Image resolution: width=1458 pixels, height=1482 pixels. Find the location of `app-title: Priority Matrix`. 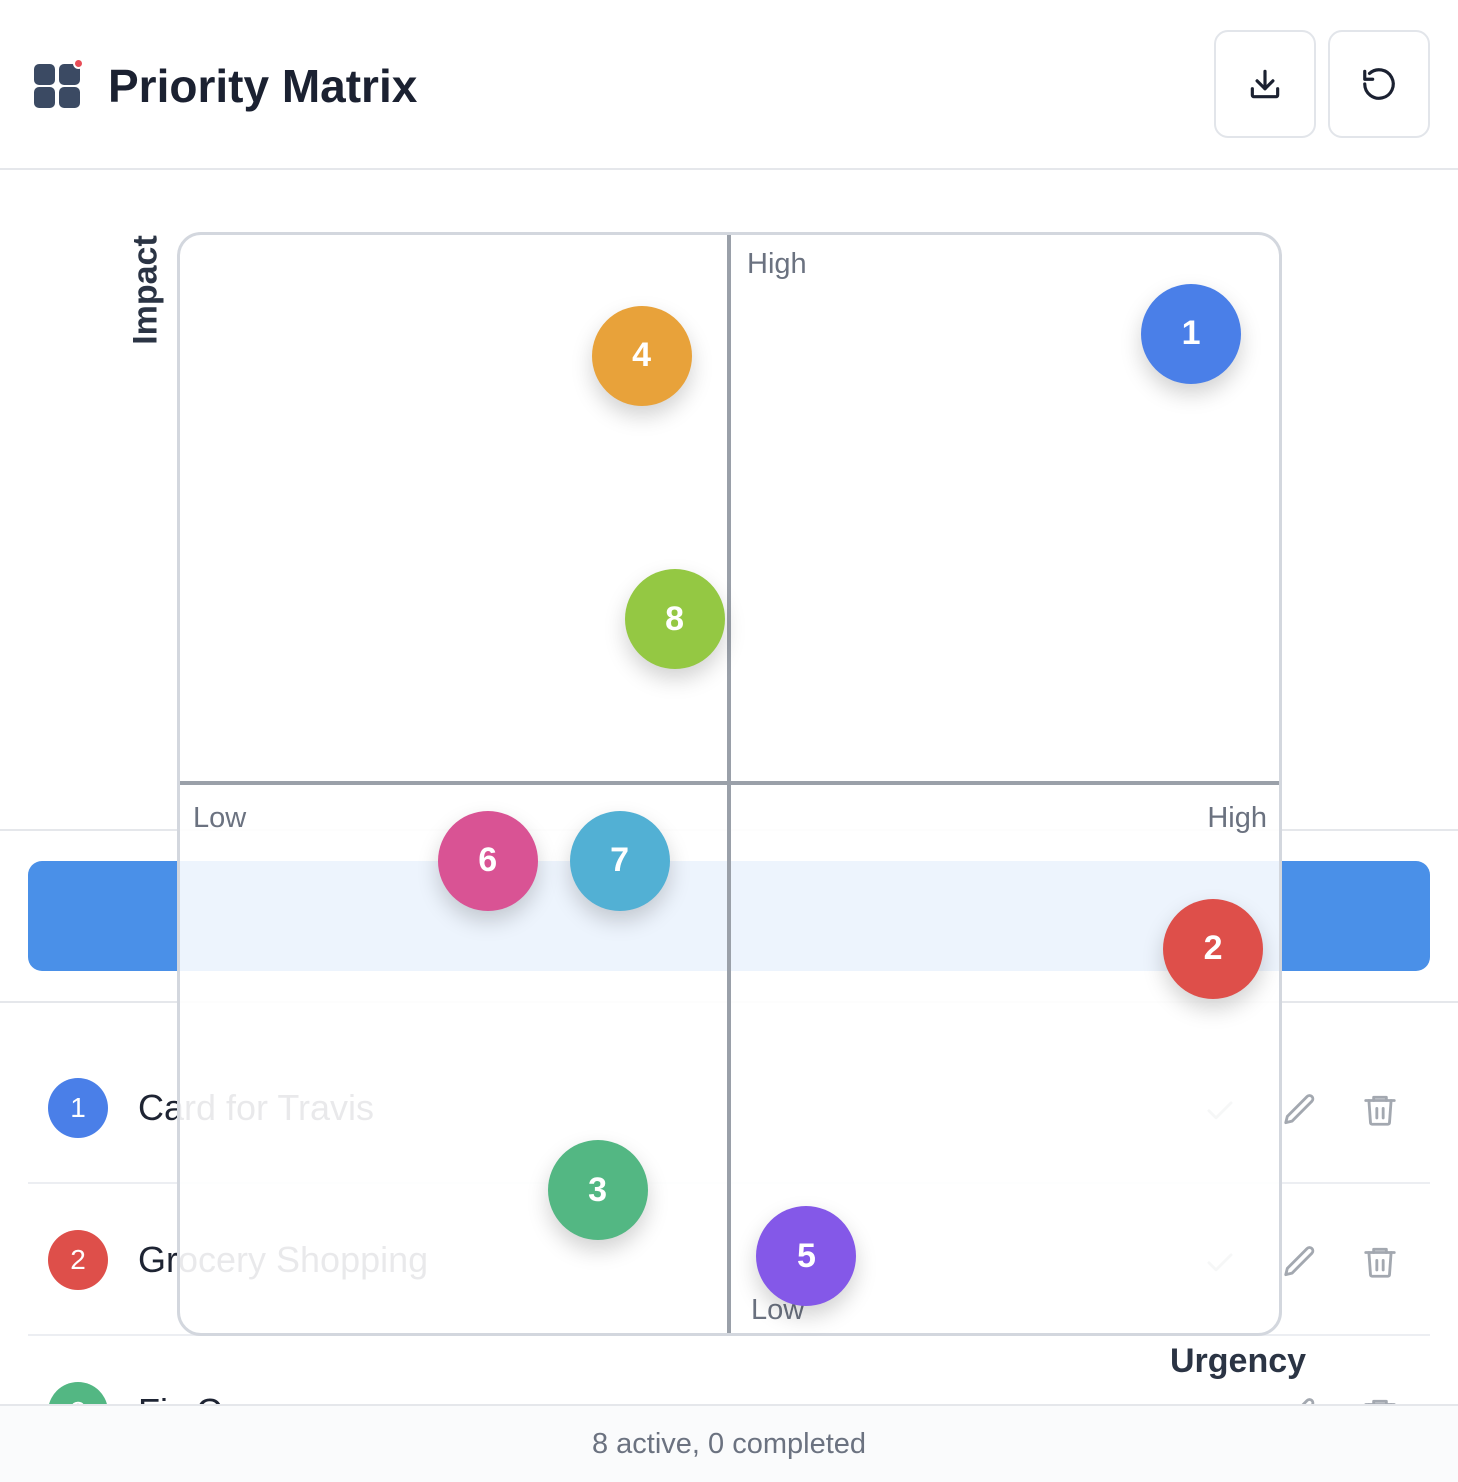

app-title: Priority Matrix is located at coordinates (263, 86).